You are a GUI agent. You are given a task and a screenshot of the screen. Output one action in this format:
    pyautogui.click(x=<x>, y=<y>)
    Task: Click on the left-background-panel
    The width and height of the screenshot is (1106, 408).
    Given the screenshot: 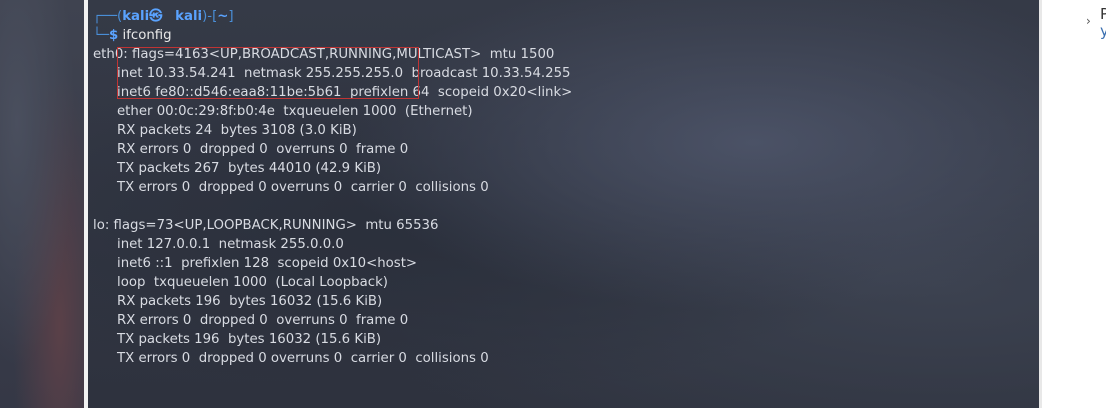 What is the action you would take?
    pyautogui.click(x=42, y=204)
    